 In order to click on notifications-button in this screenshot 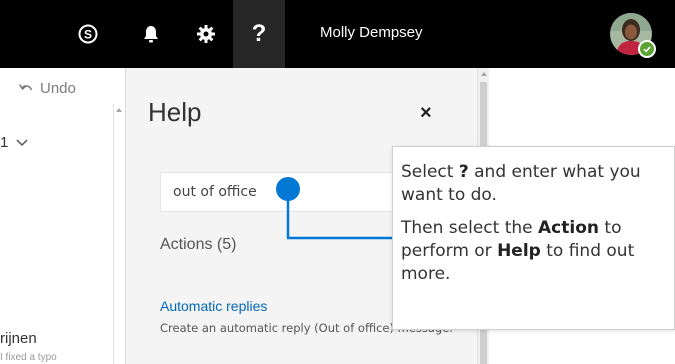, I will do `click(151, 34)`.